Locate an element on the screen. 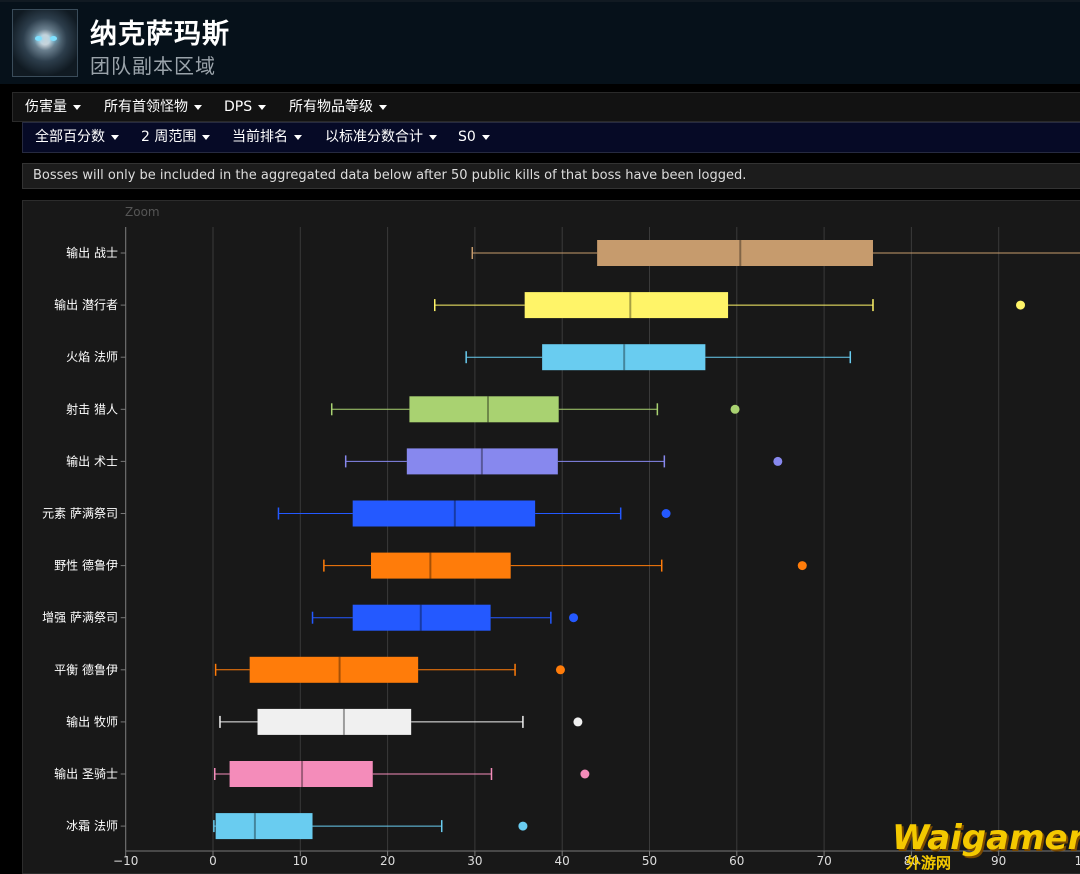  category-label: 增强 萨满祭司 is located at coordinates (80, 618).